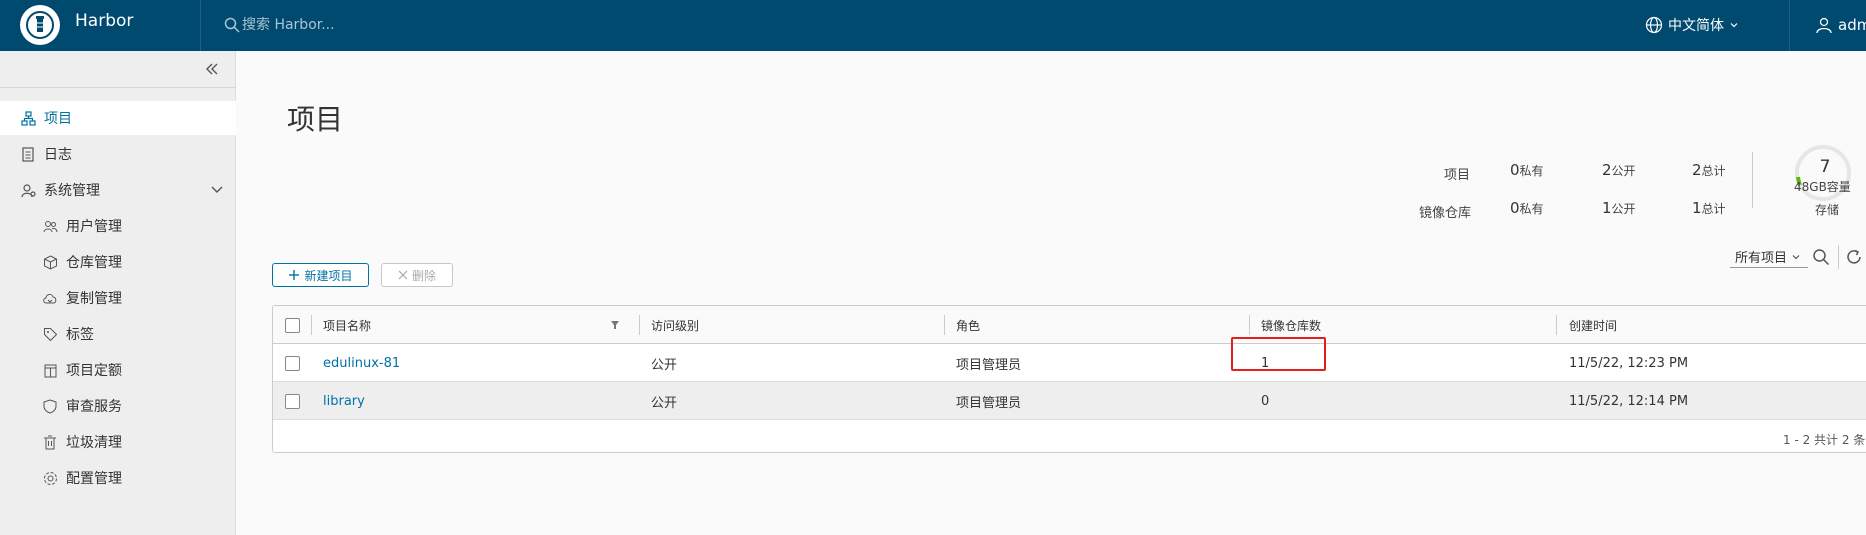 The image size is (1866, 535). Describe the element at coordinates (968, 325) in the screenshot. I see `column-header-role: 角色` at that location.